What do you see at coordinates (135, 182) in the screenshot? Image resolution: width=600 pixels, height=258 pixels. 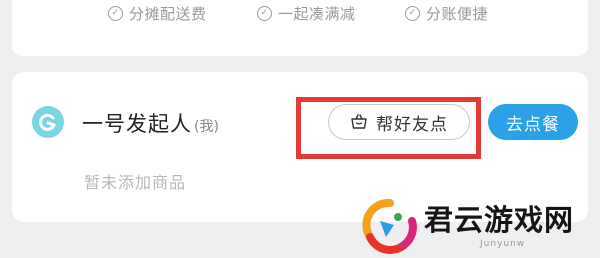 I see `empty-cart-text: 暂未添加商品` at bounding box center [135, 182].